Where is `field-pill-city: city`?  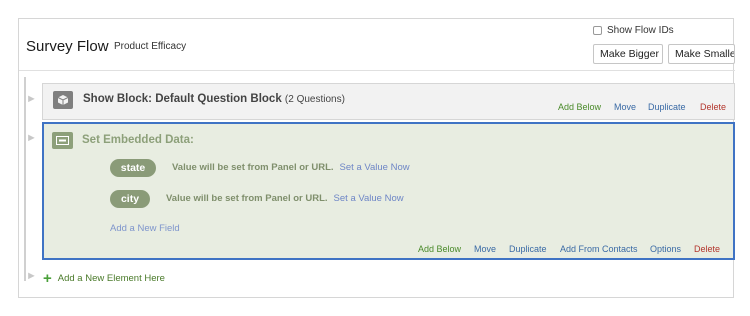 field-pill-city: city is located at coordinates (130, 199).